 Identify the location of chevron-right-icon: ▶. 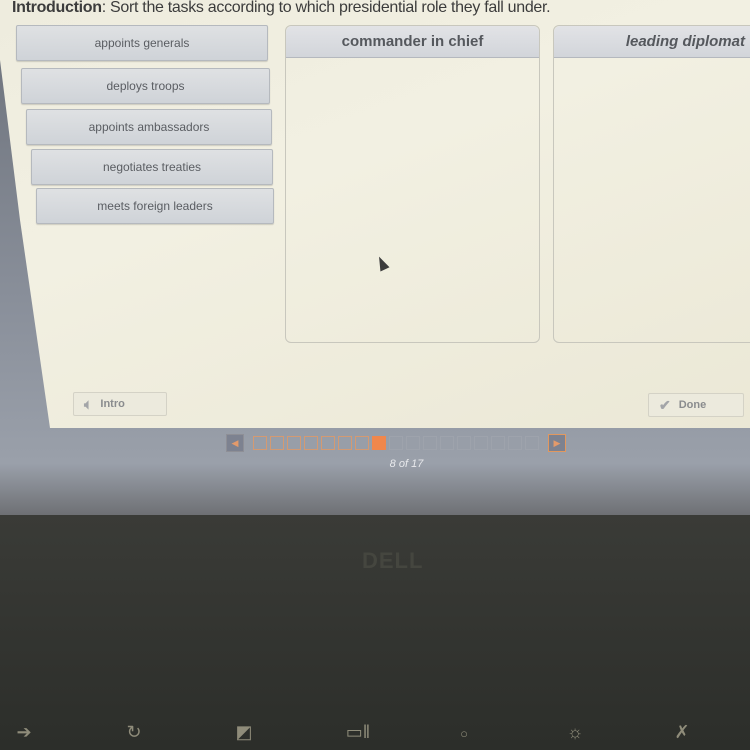
(557, 442).